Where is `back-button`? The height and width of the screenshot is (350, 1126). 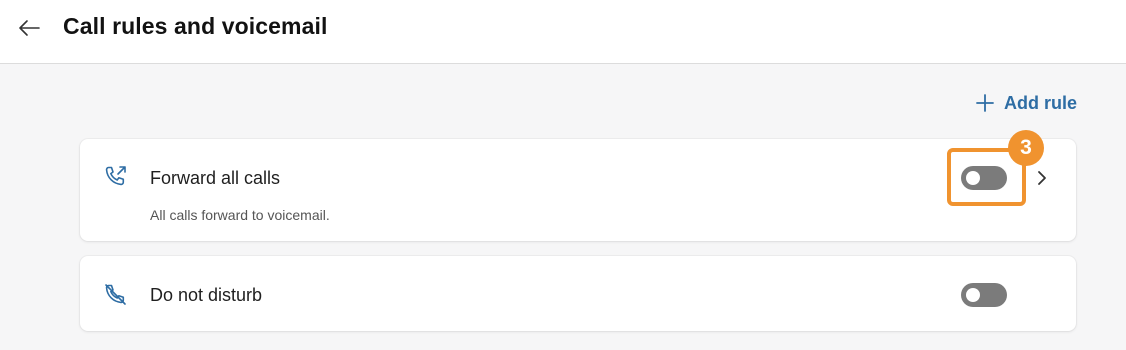 back-button is located at coordinates (29, 28).